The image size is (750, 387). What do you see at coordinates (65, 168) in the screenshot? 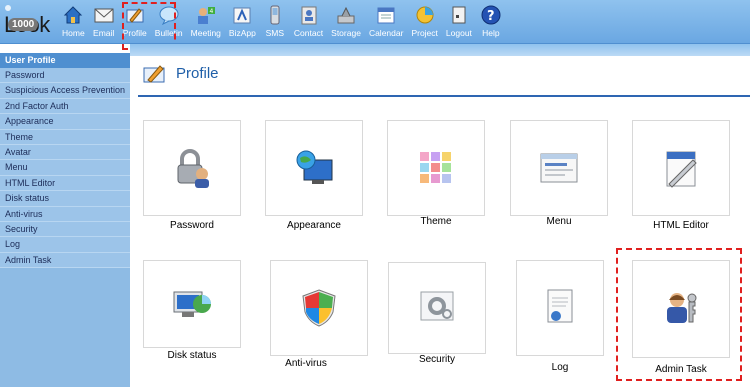
I see `sidebar-item-menu: Menu` at bounding box center [65, 168].